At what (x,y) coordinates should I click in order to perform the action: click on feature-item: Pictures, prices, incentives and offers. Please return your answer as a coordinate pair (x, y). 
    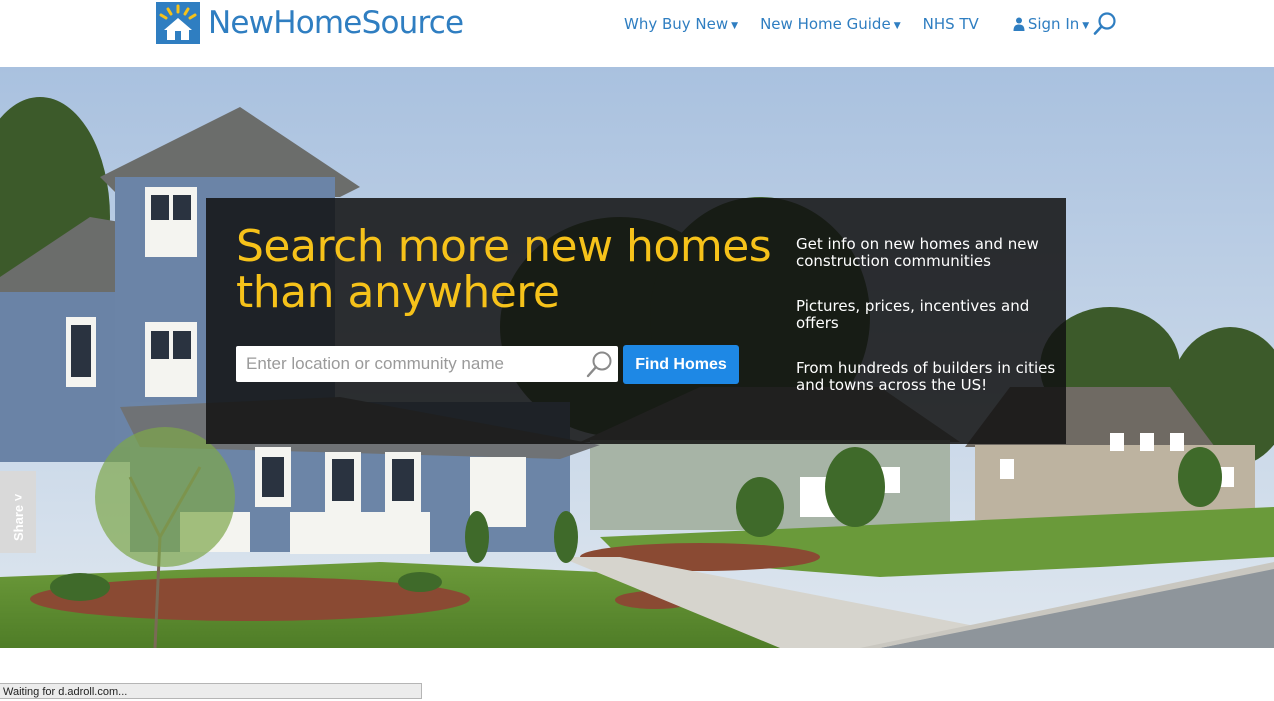
    Looking at the image, I should click on (913, 314).